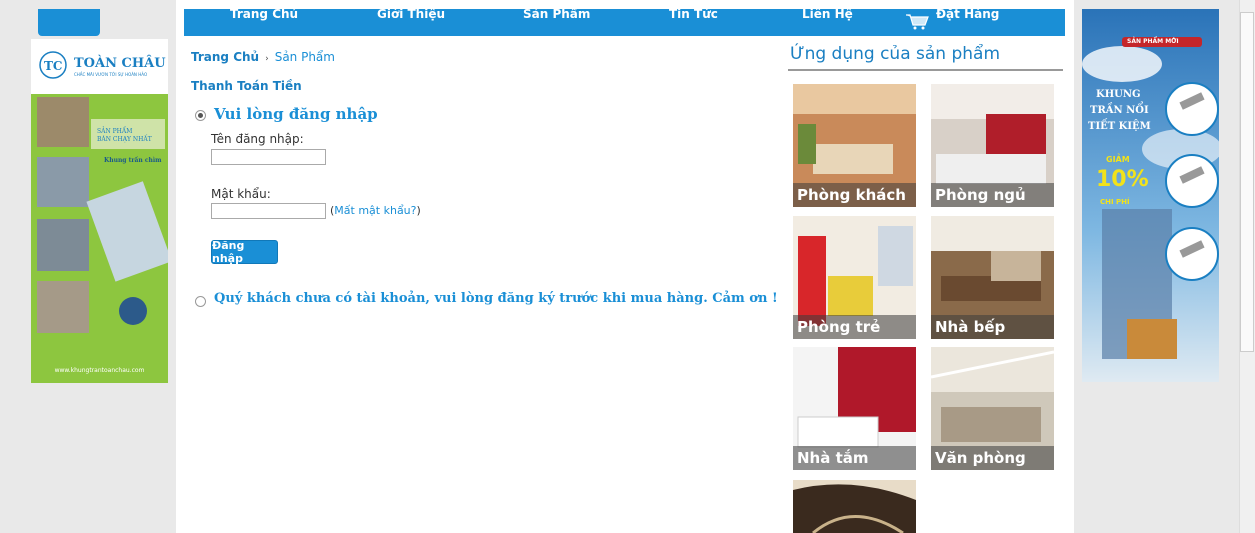 This screenshot has width=1255, height=533. What do you see at coordinates (69, 22) in the screenshot?
I see `left-top-tab` at bounding box center [69, 22].